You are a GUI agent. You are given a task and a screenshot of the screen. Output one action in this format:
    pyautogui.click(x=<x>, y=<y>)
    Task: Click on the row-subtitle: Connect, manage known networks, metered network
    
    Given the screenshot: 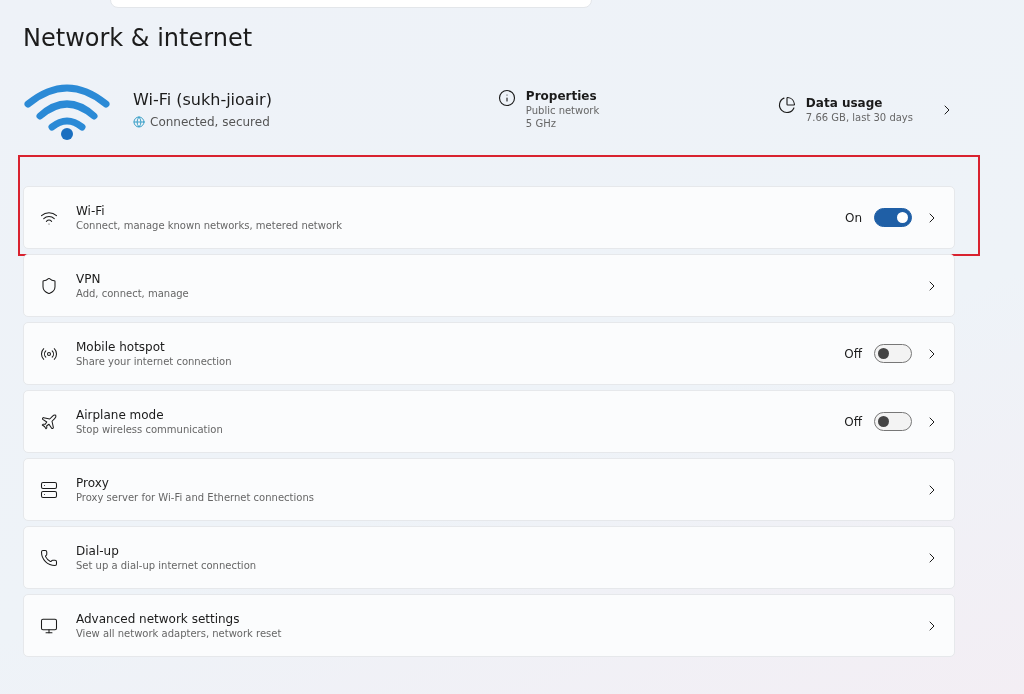 What is the action you would take?
    pyautogui.click(x=209, y=225)
    